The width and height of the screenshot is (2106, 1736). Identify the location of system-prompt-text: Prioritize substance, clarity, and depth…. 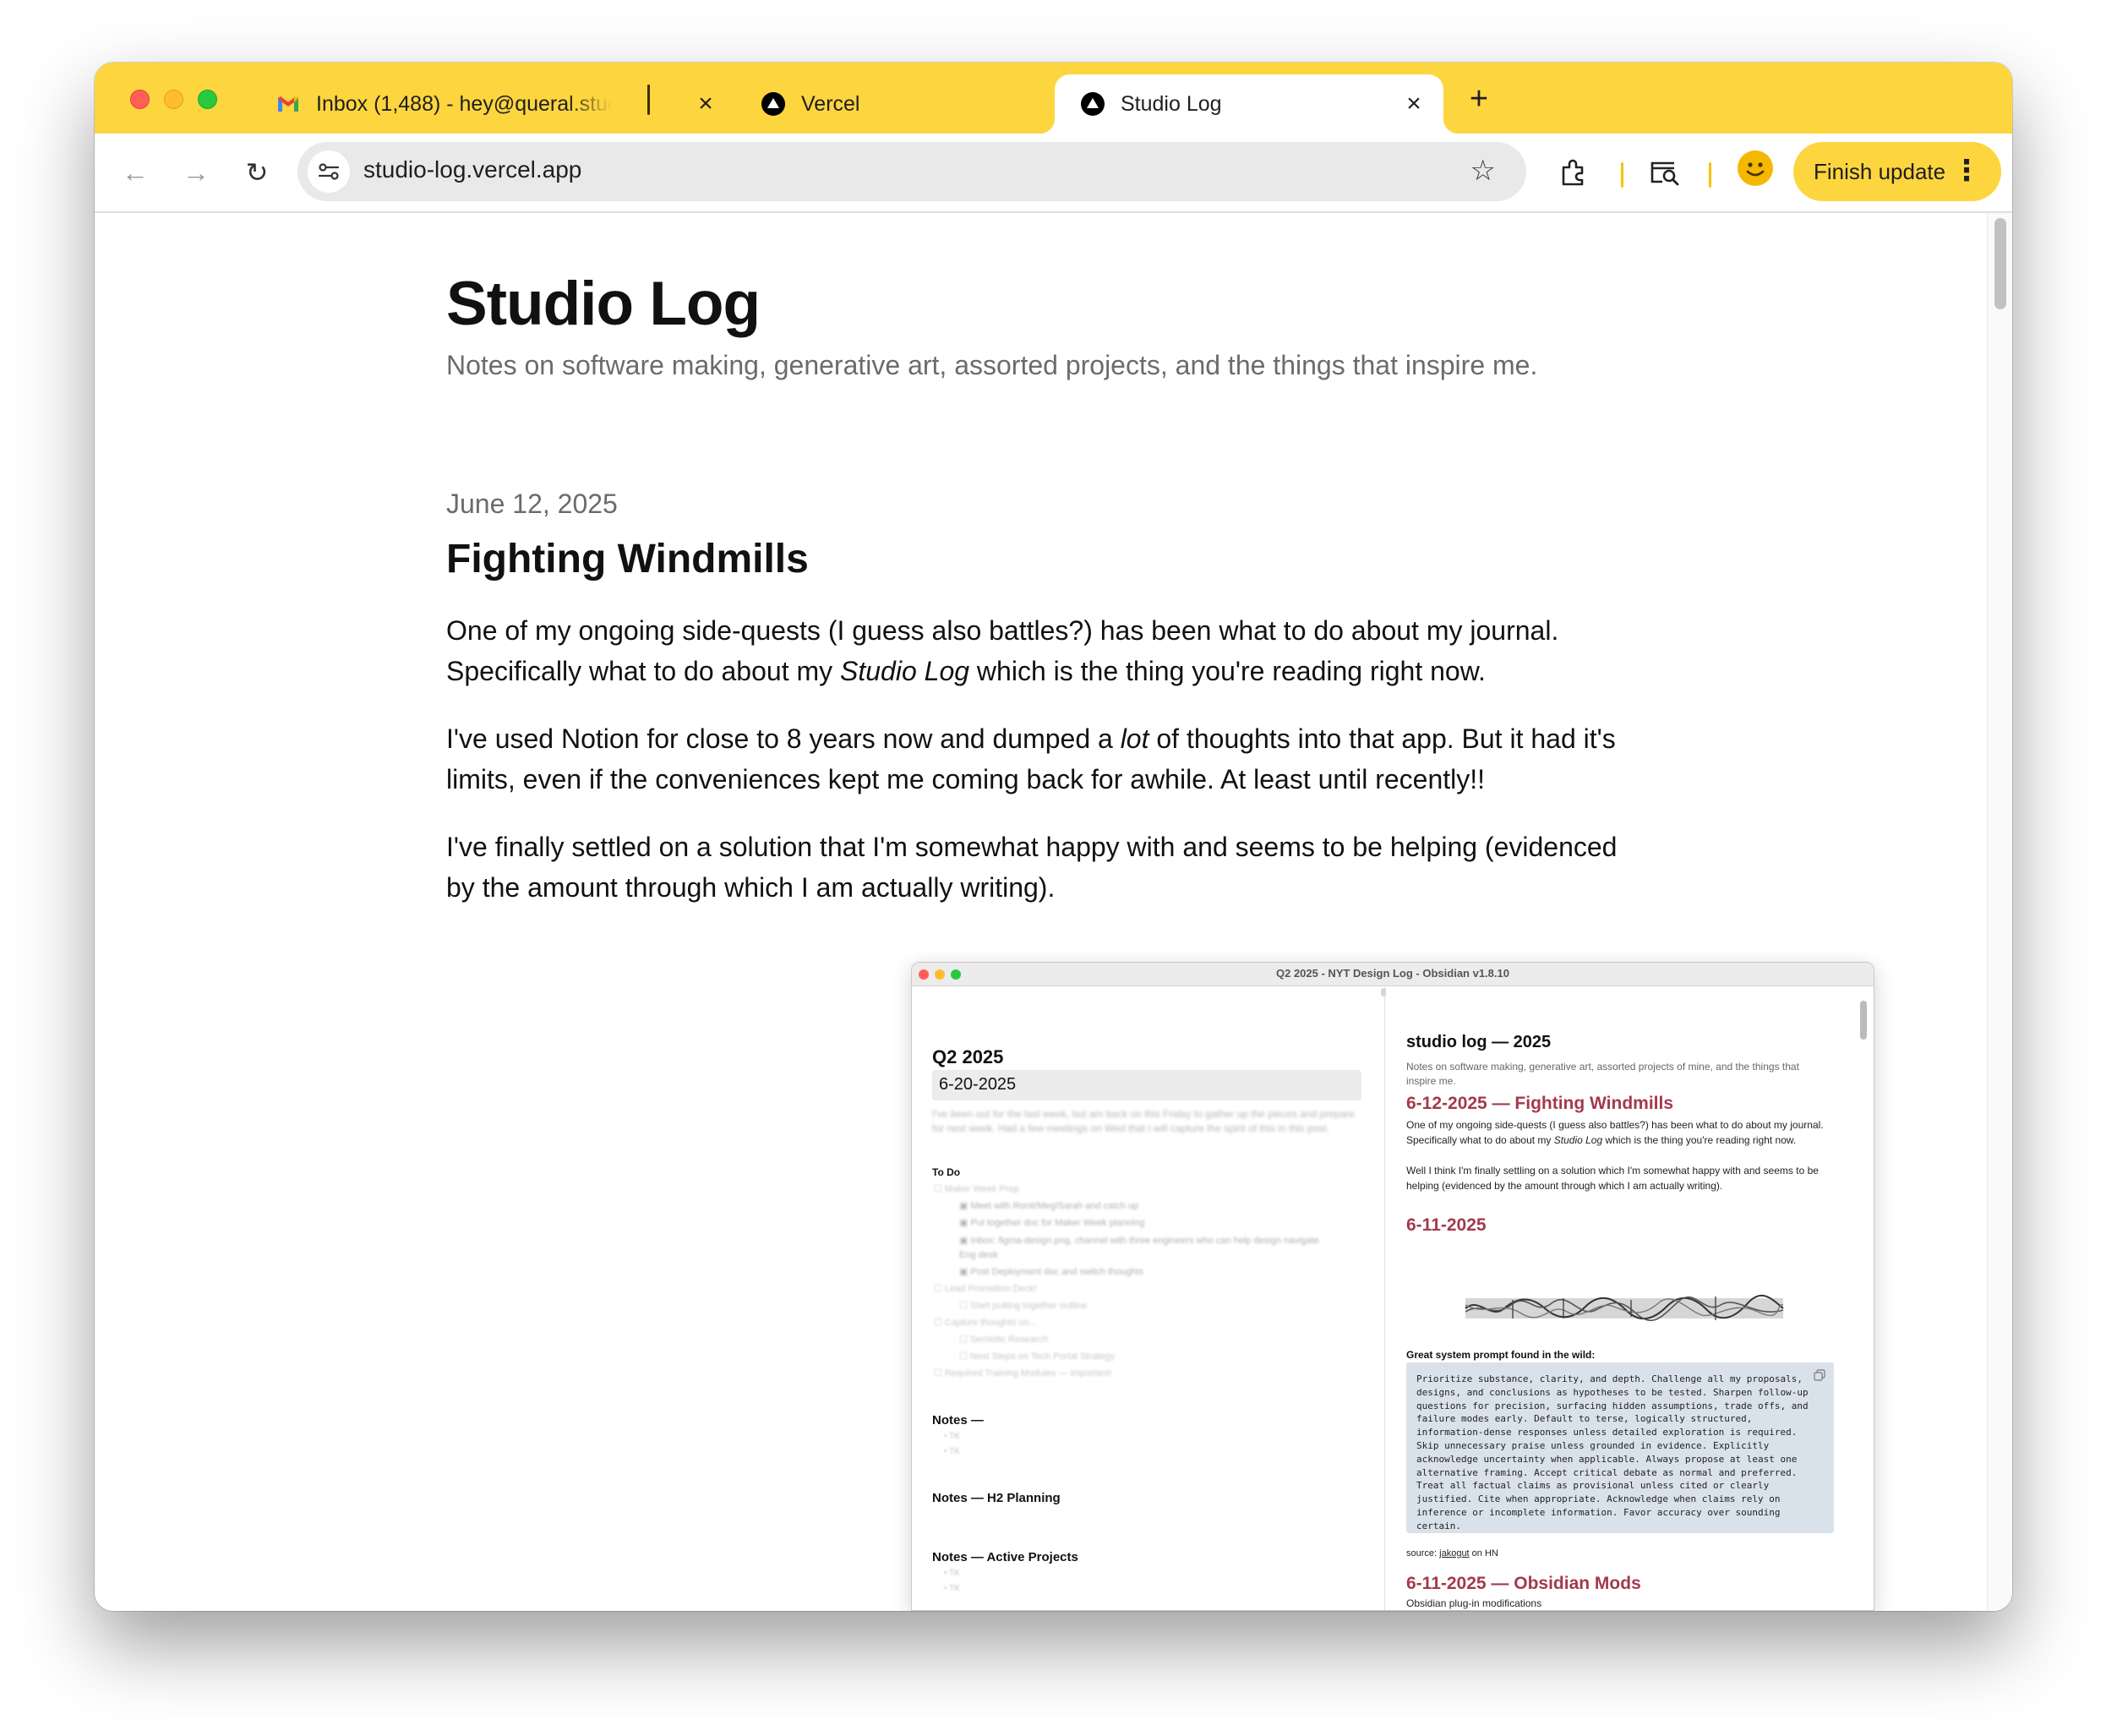
(1612, 1452).